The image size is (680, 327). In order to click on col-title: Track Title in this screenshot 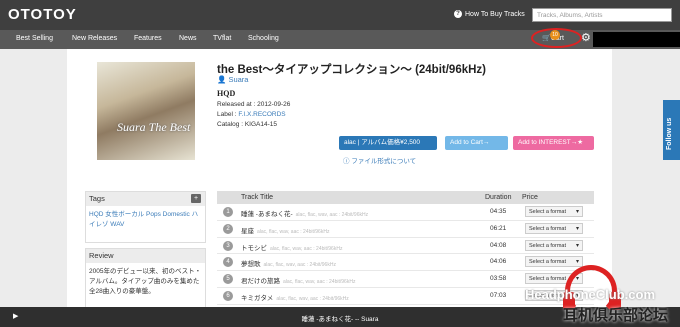, I will do `click(257, 197)`.